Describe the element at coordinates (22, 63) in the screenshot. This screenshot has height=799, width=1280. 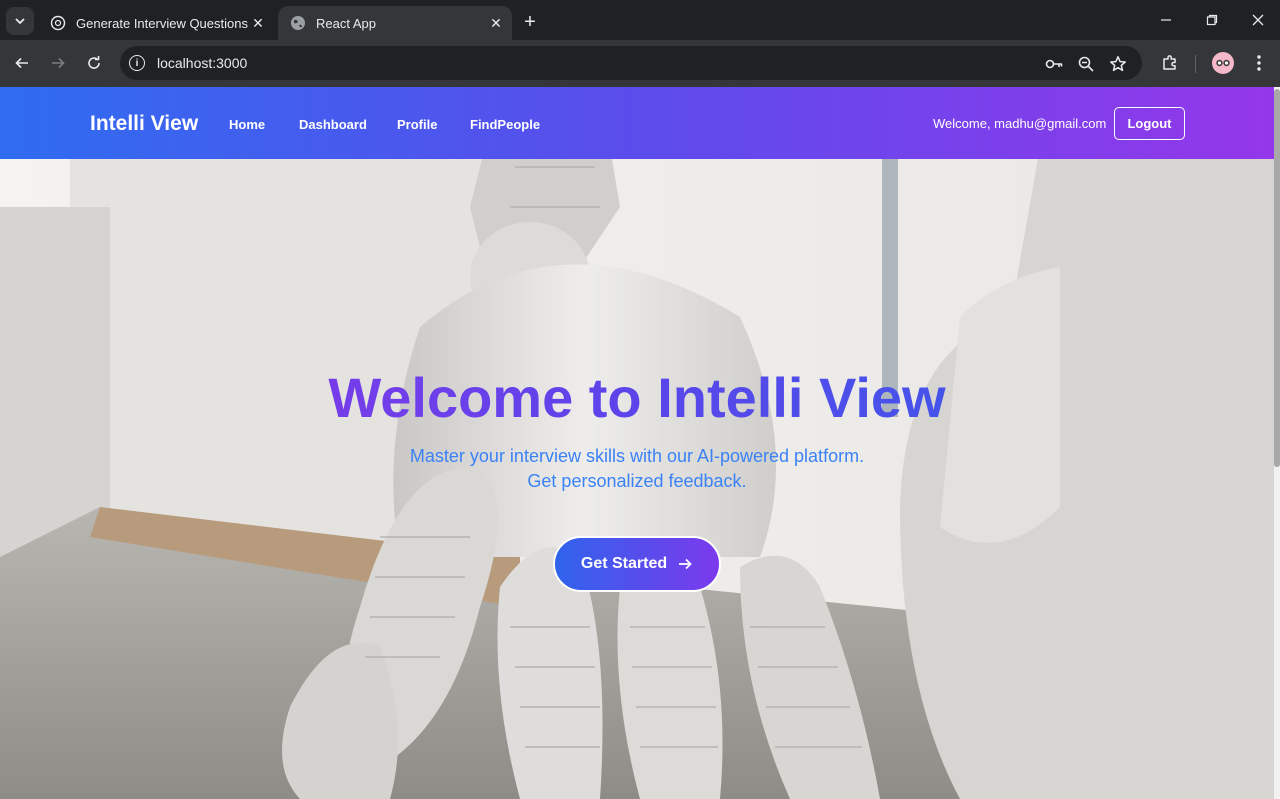
I see `back-arrow-icon` at that location.